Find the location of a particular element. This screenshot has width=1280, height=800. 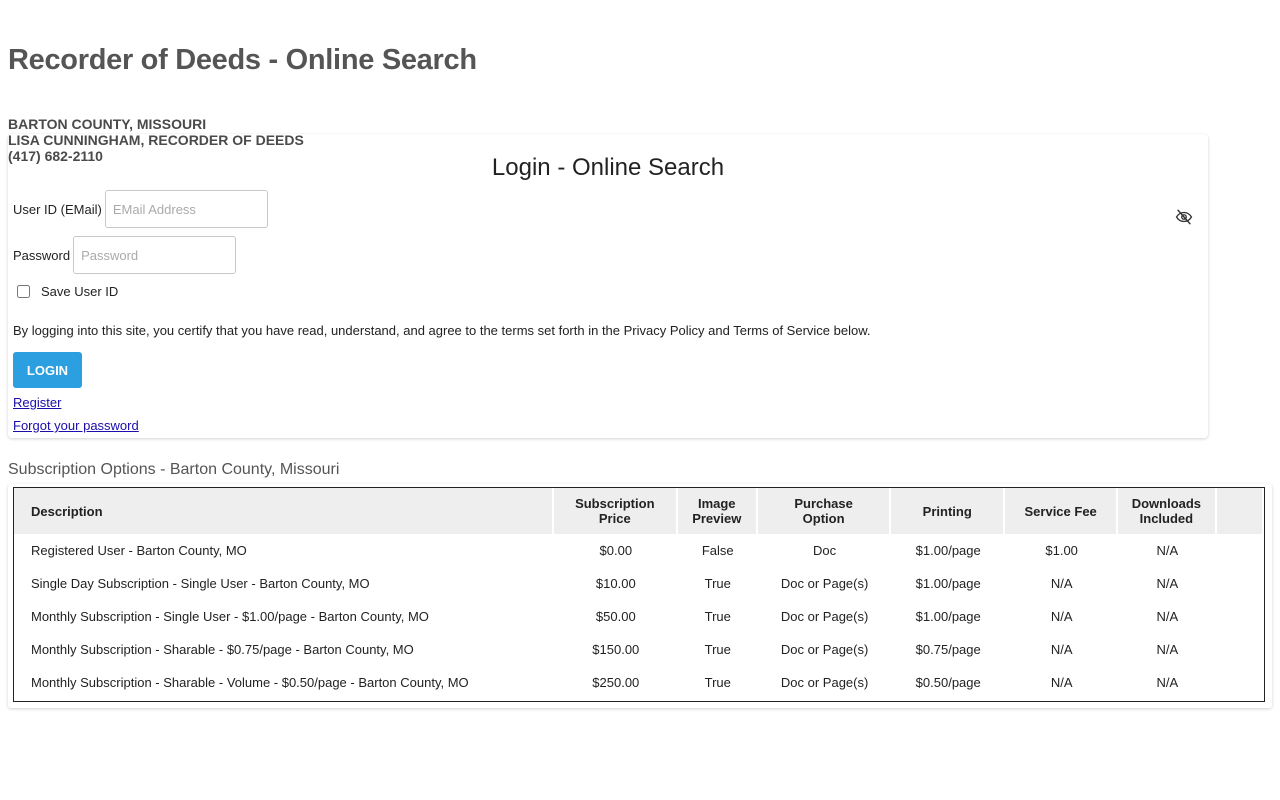

password-row: Password is located at coordinates (125, 255).